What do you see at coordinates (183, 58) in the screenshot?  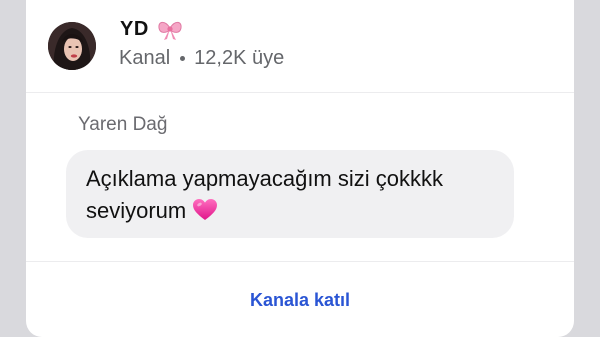 I see `separator-dot` at bounding box center [183, 58].